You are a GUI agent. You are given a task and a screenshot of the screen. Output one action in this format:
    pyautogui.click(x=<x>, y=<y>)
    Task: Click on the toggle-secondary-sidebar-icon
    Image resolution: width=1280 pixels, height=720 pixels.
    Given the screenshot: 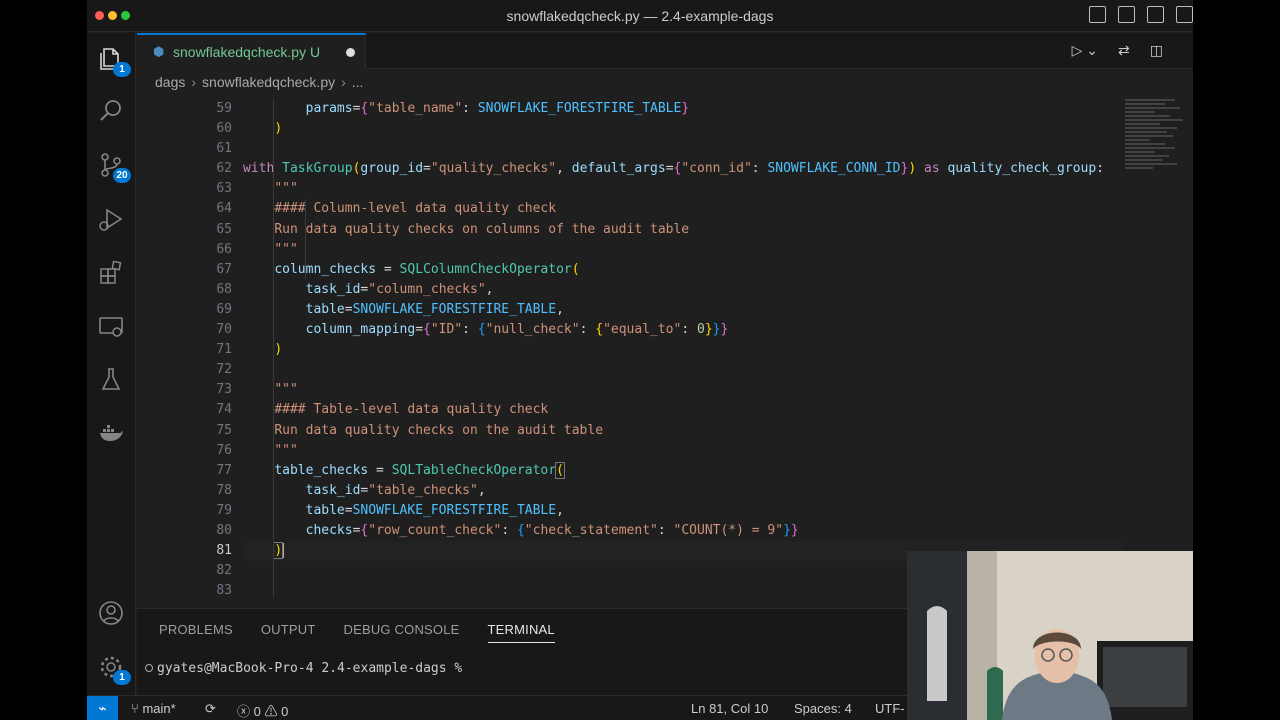 What is the action you would take?
    pyautogui.click(x=1155, y=14)
    